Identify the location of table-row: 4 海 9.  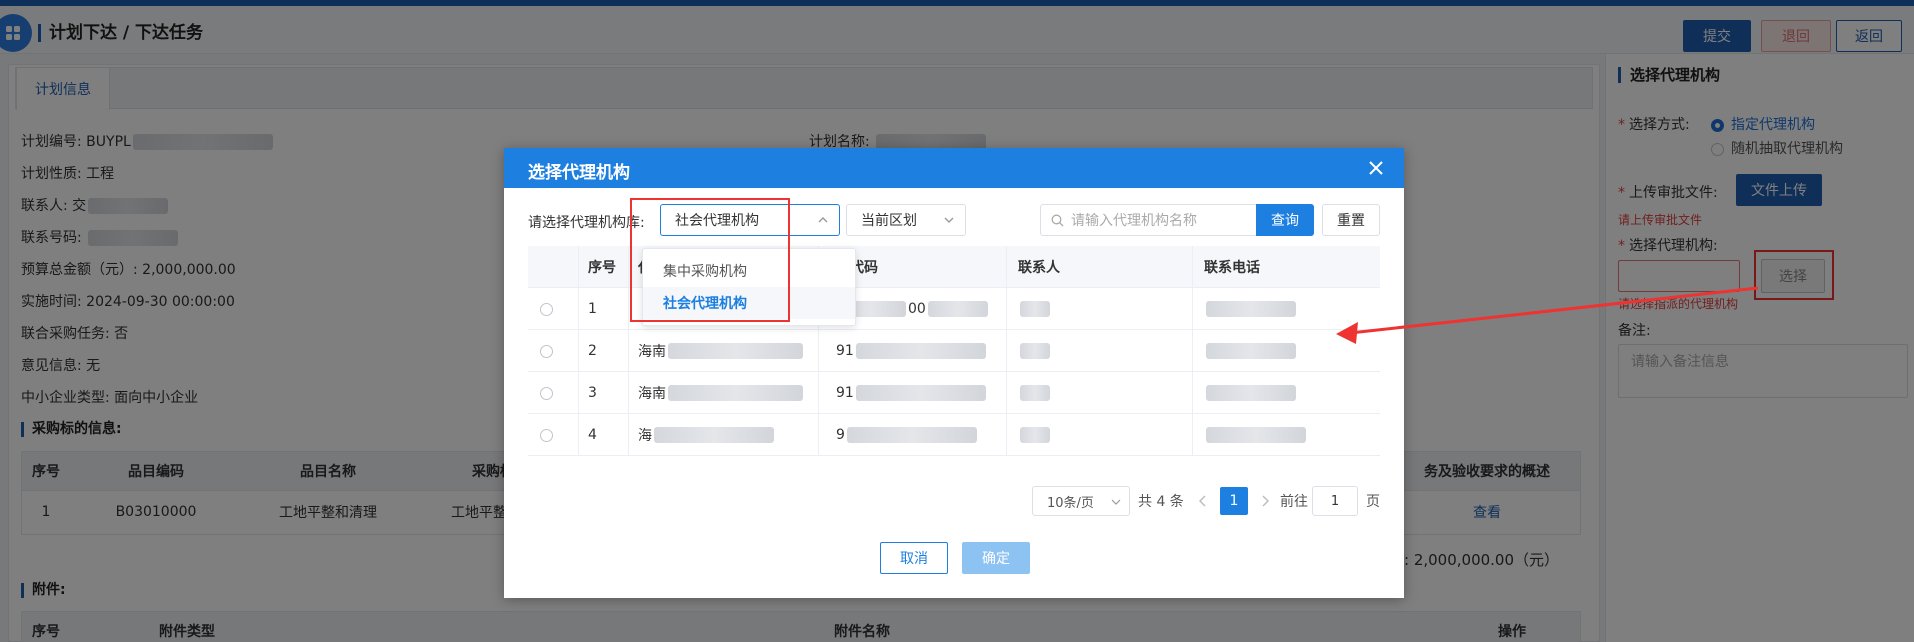
(954, 435).